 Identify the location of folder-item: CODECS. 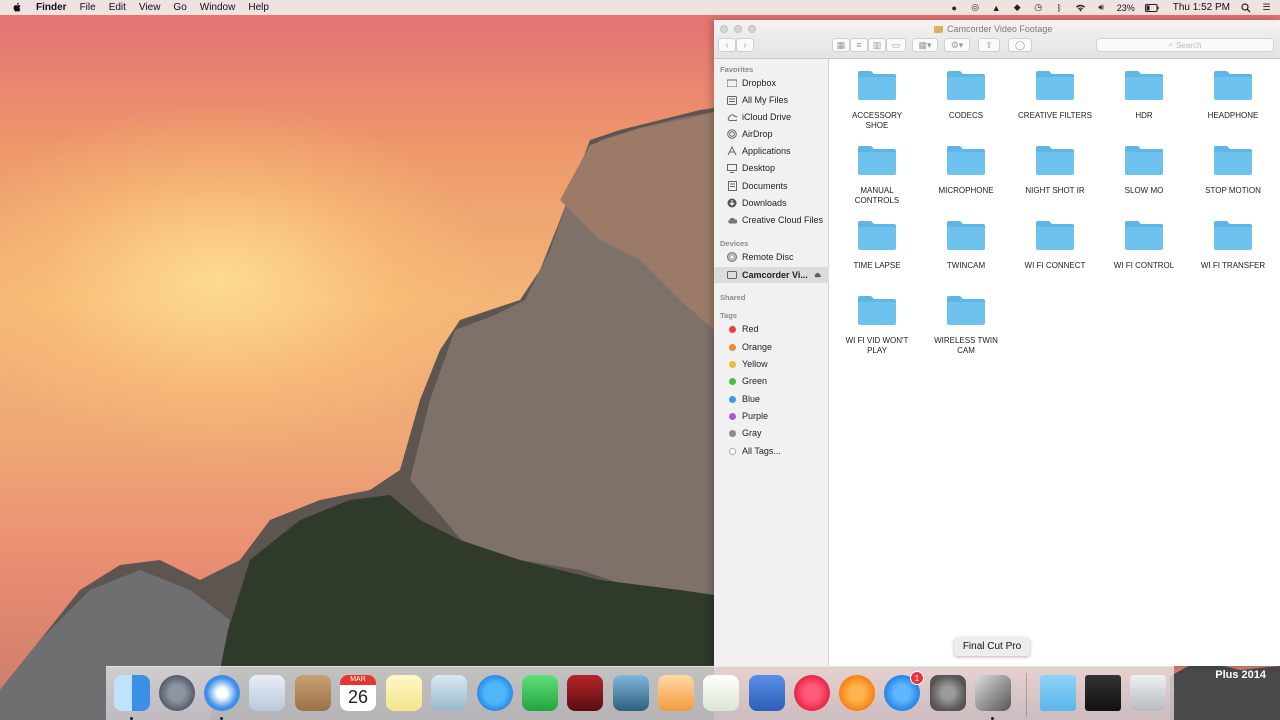
(966, 95).